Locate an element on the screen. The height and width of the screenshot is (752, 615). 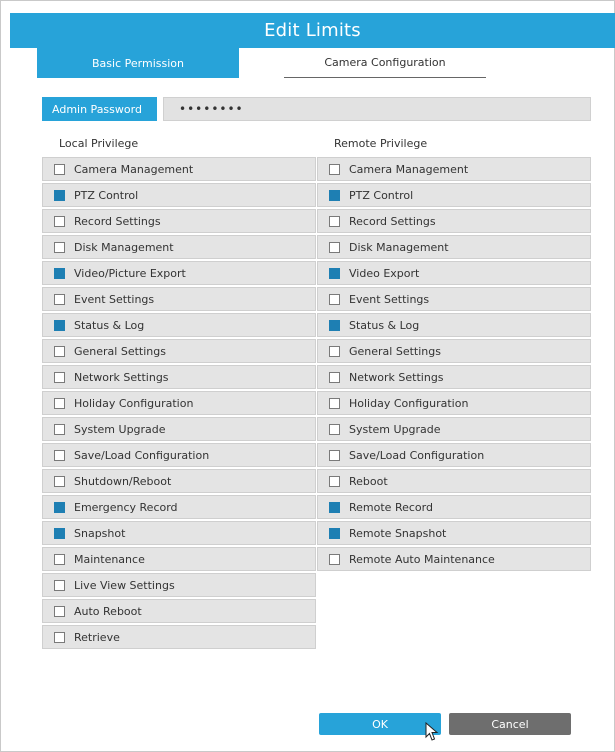
remote-privilege-row: Record Settings is located at coordinates (454, 221).